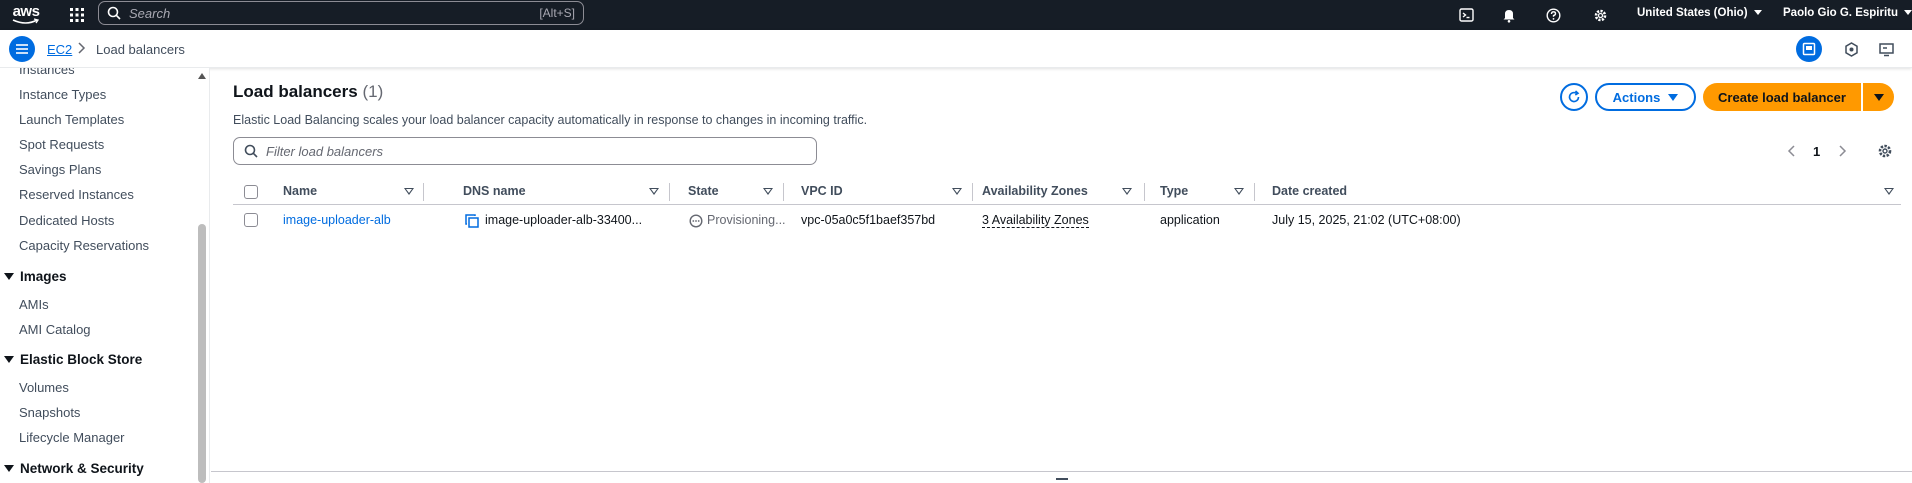 The image size is (1912, 483). I want to click on help-button, so click(1553, 15).